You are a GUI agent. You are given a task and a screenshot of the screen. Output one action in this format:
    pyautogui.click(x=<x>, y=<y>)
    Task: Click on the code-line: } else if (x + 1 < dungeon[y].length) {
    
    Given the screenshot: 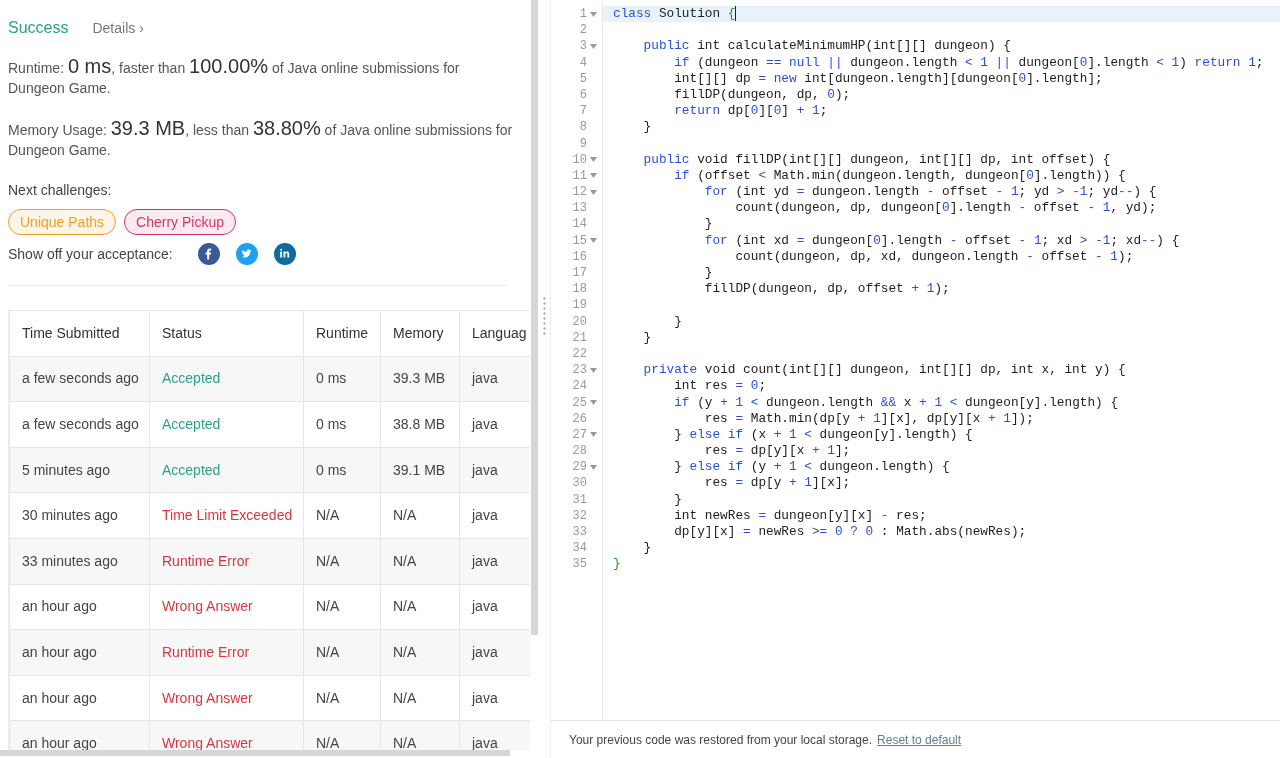 What is the action you would take?
    pyautogui.click(x=793, y=434)
    